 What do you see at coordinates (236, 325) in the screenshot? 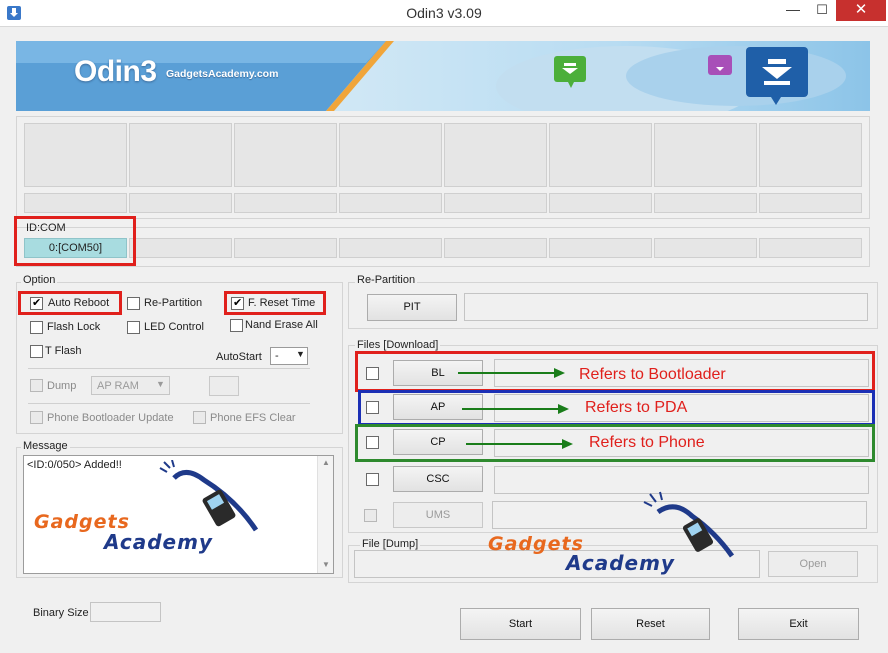
I see `nand-erase-all-checkbox` at bounding box center [236, 325].